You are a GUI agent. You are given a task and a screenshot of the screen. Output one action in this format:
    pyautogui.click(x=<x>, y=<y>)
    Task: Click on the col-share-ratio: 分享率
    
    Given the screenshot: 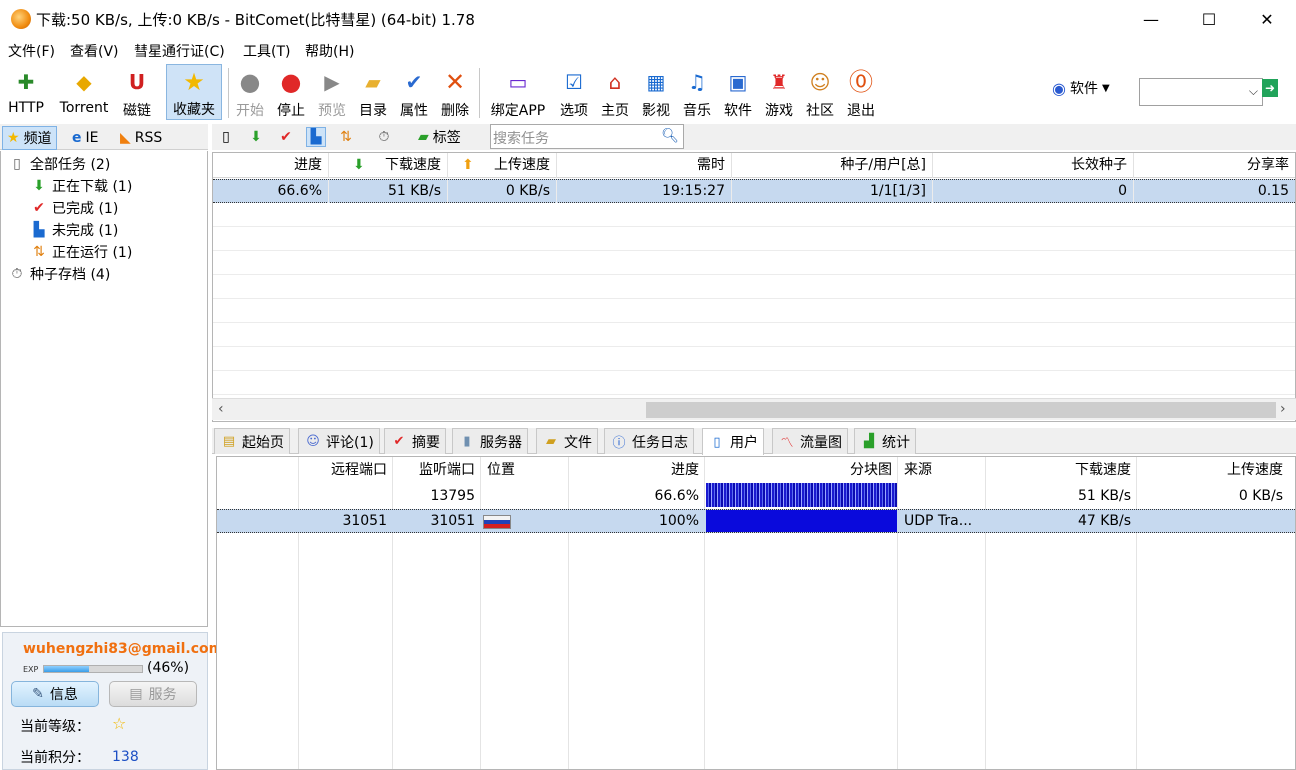 What is the action you would take?
    pyautogui.click(x=1214, y=165)
    